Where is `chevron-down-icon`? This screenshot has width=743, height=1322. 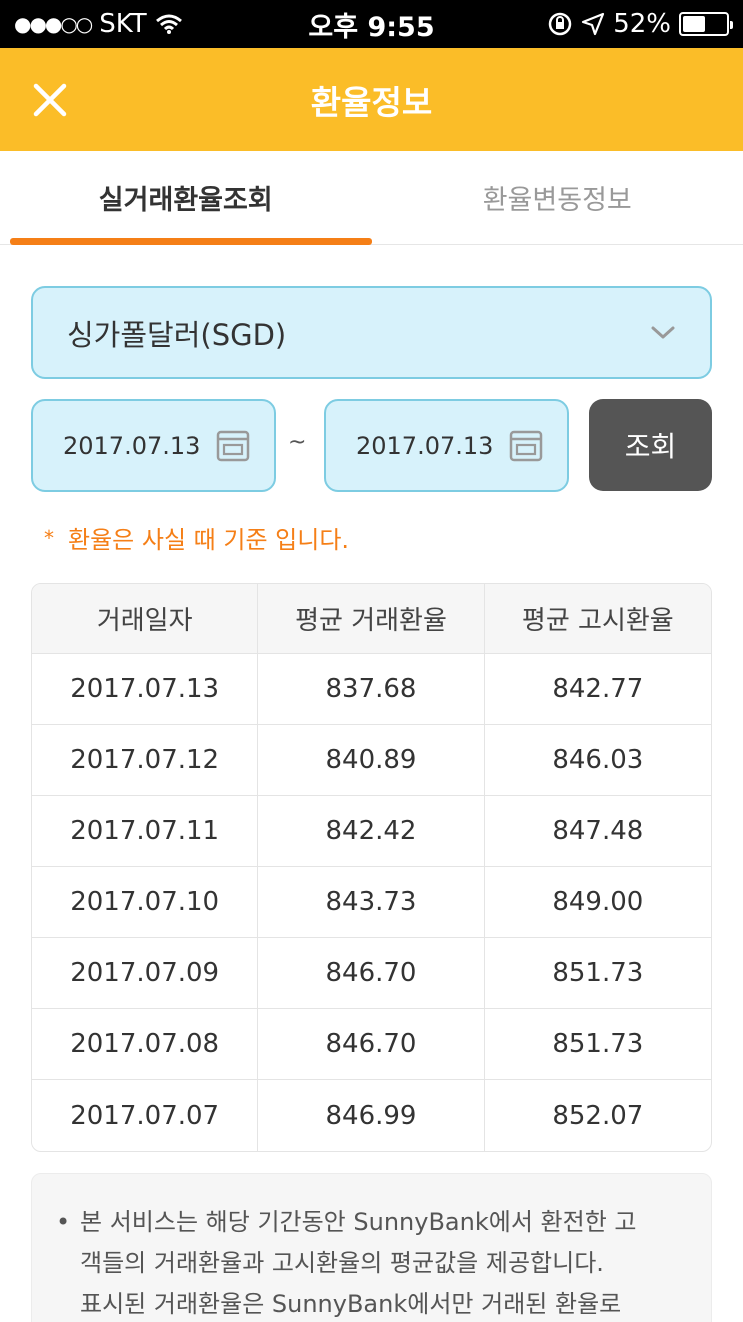
chevron-down-icon is located at coordinates (663, 332).